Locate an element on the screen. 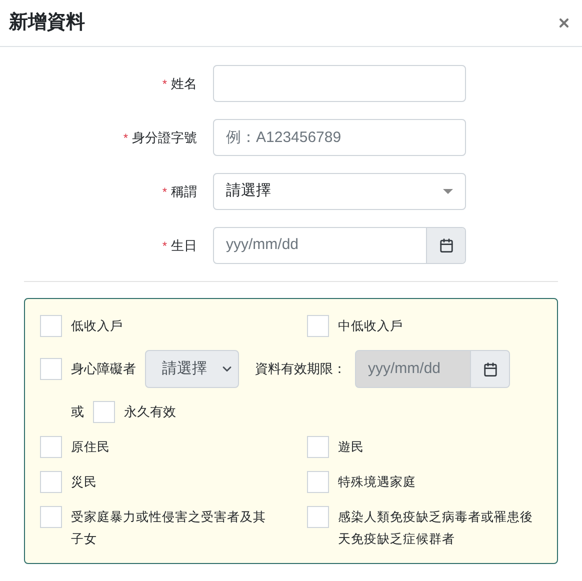 The image size is (582, 581). checkbox-label: 感染人類免疫缺乏病毒者或罹患後天免疫缺乏症候群者 is located at coordinates (436, 528).